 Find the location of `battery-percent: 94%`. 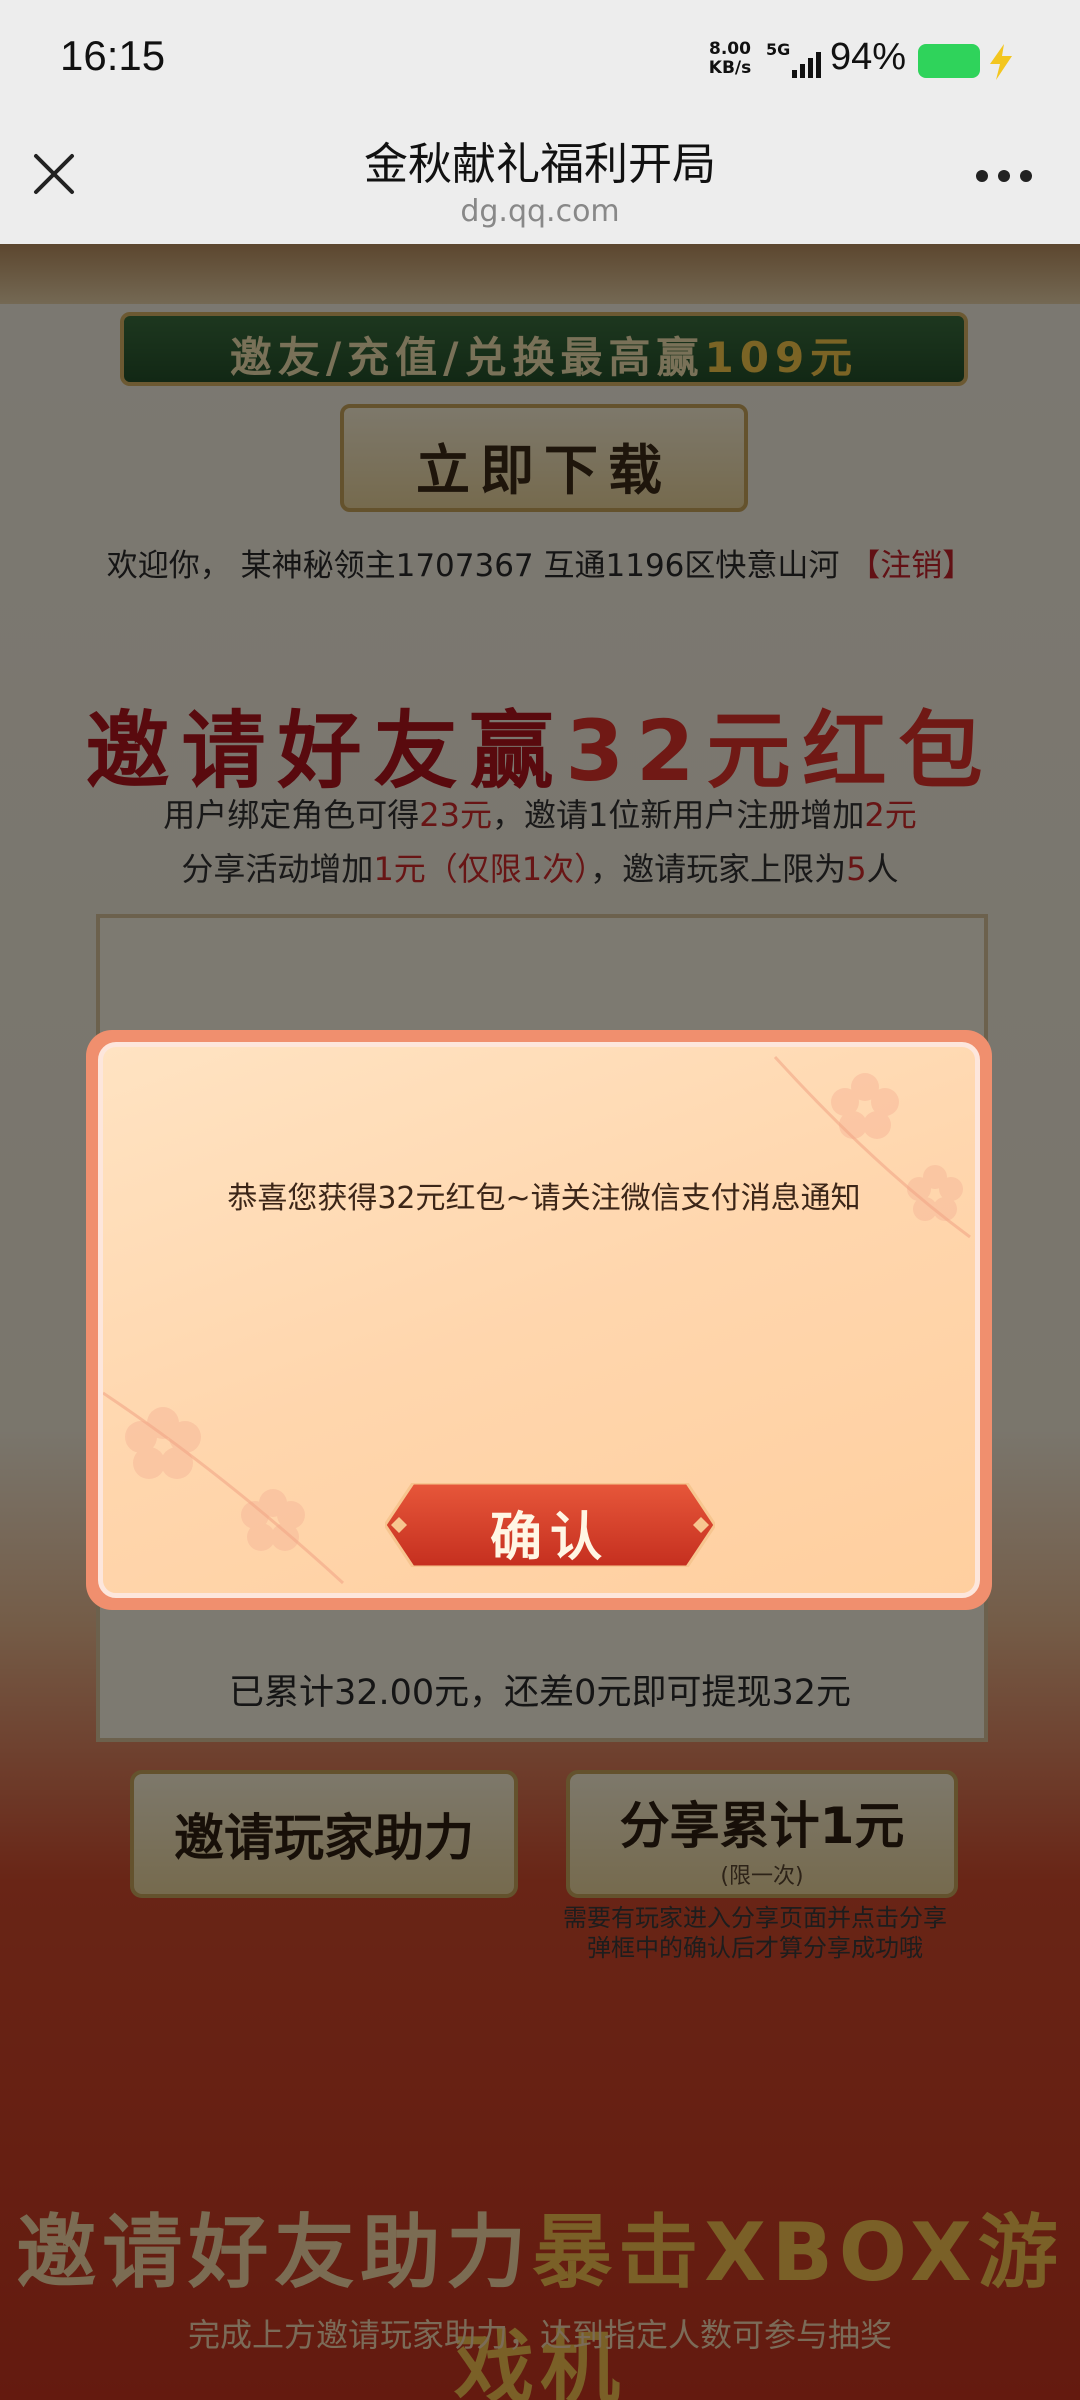

battery-percent: 94% is located at coordinates (868, 57).